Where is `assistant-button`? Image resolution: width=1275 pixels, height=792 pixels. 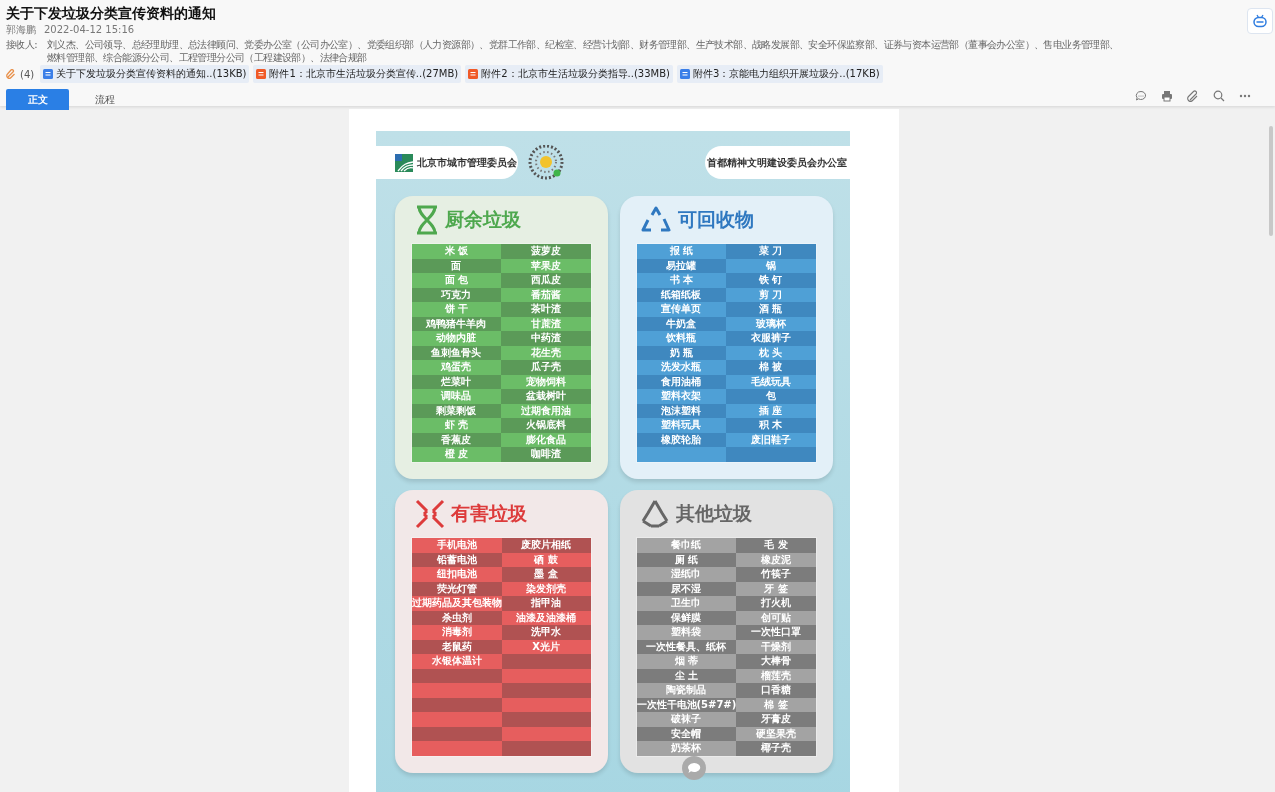
assistant-button is located at coordinates (1260, 21).